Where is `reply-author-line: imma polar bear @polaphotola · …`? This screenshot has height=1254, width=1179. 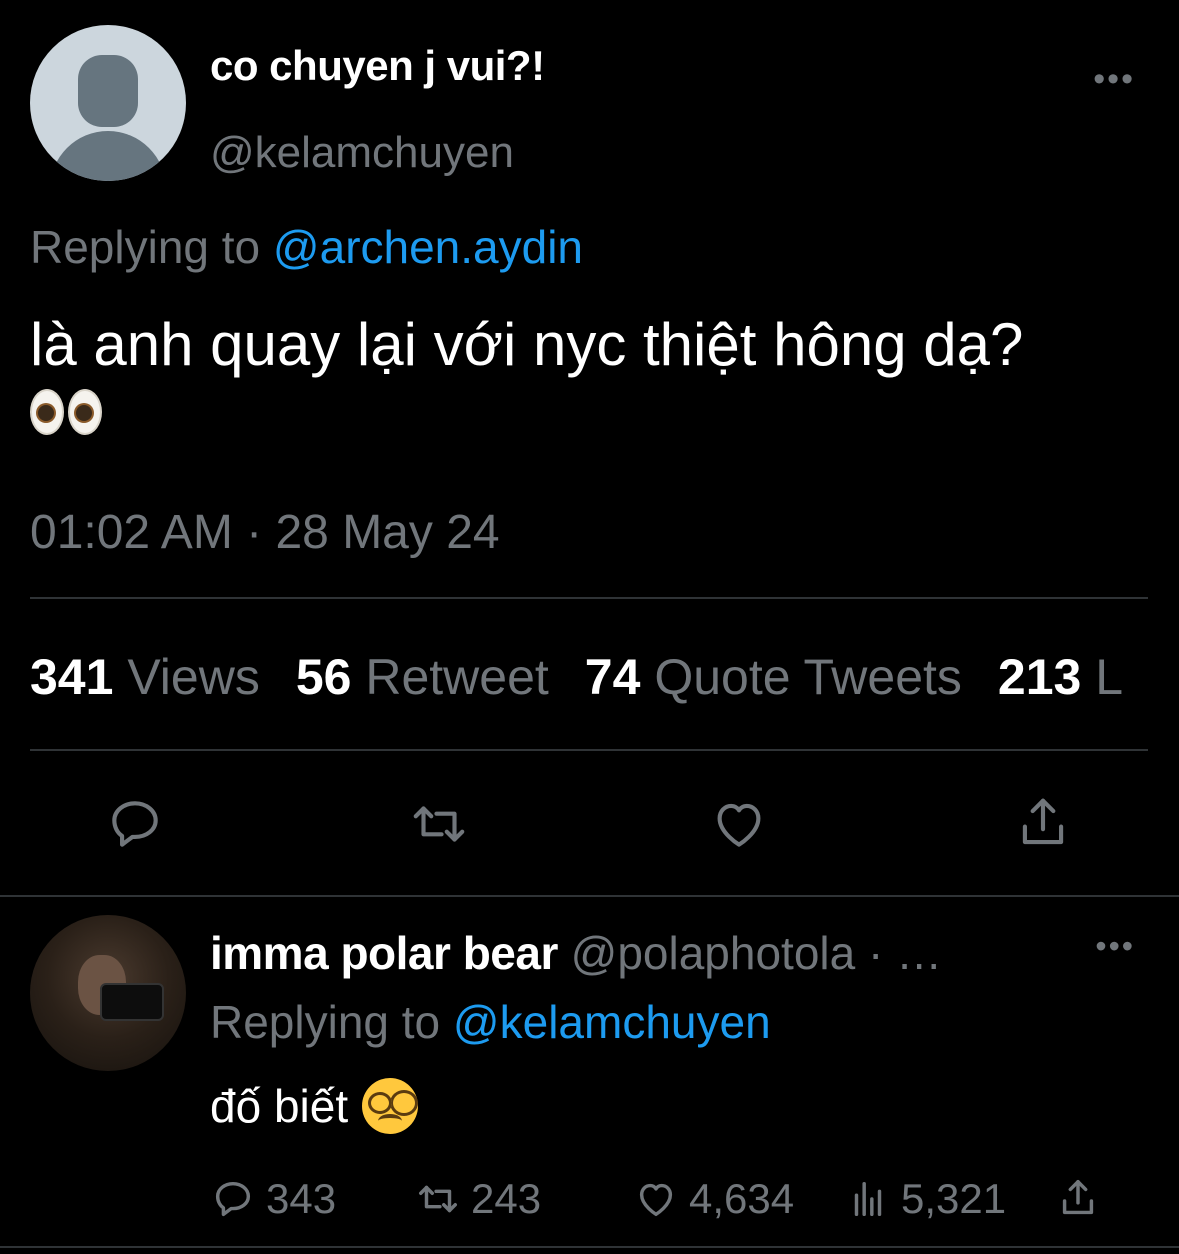
reply-author-line: imma polar bear @polaphotola · … is located at coordinates (576, 953).